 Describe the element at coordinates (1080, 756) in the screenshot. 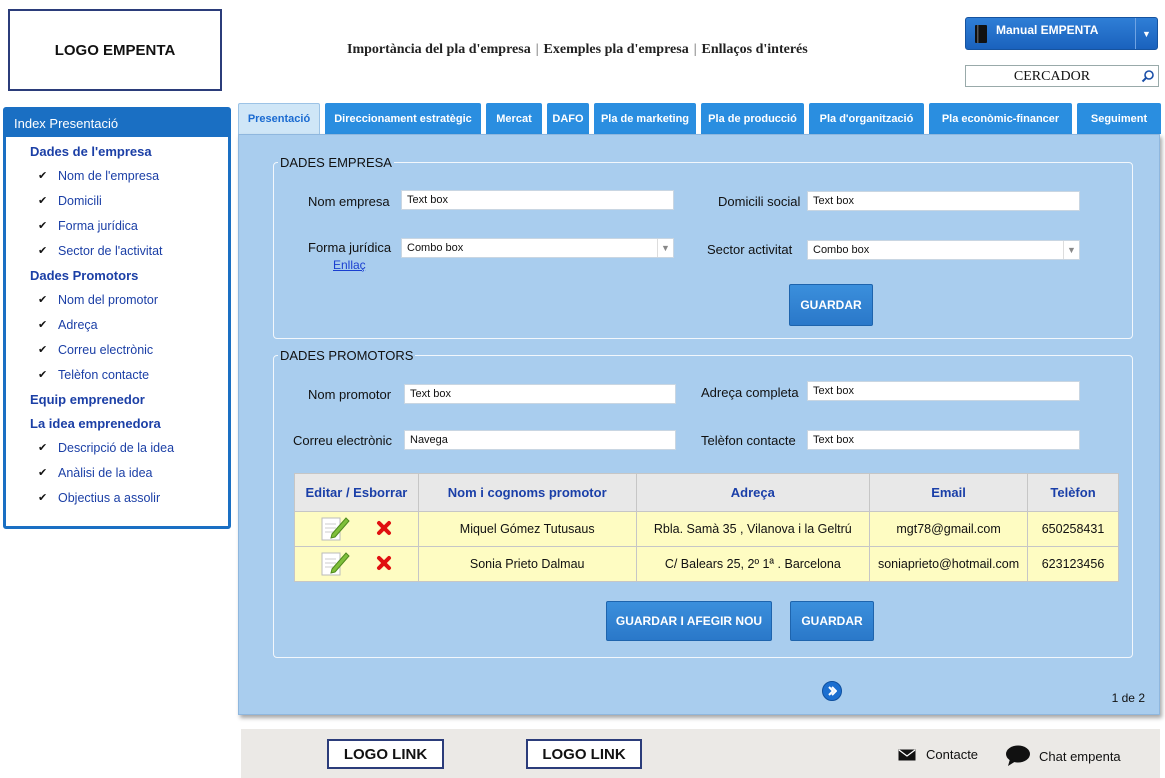

I see `chat-label: Chat empenta` at that location.